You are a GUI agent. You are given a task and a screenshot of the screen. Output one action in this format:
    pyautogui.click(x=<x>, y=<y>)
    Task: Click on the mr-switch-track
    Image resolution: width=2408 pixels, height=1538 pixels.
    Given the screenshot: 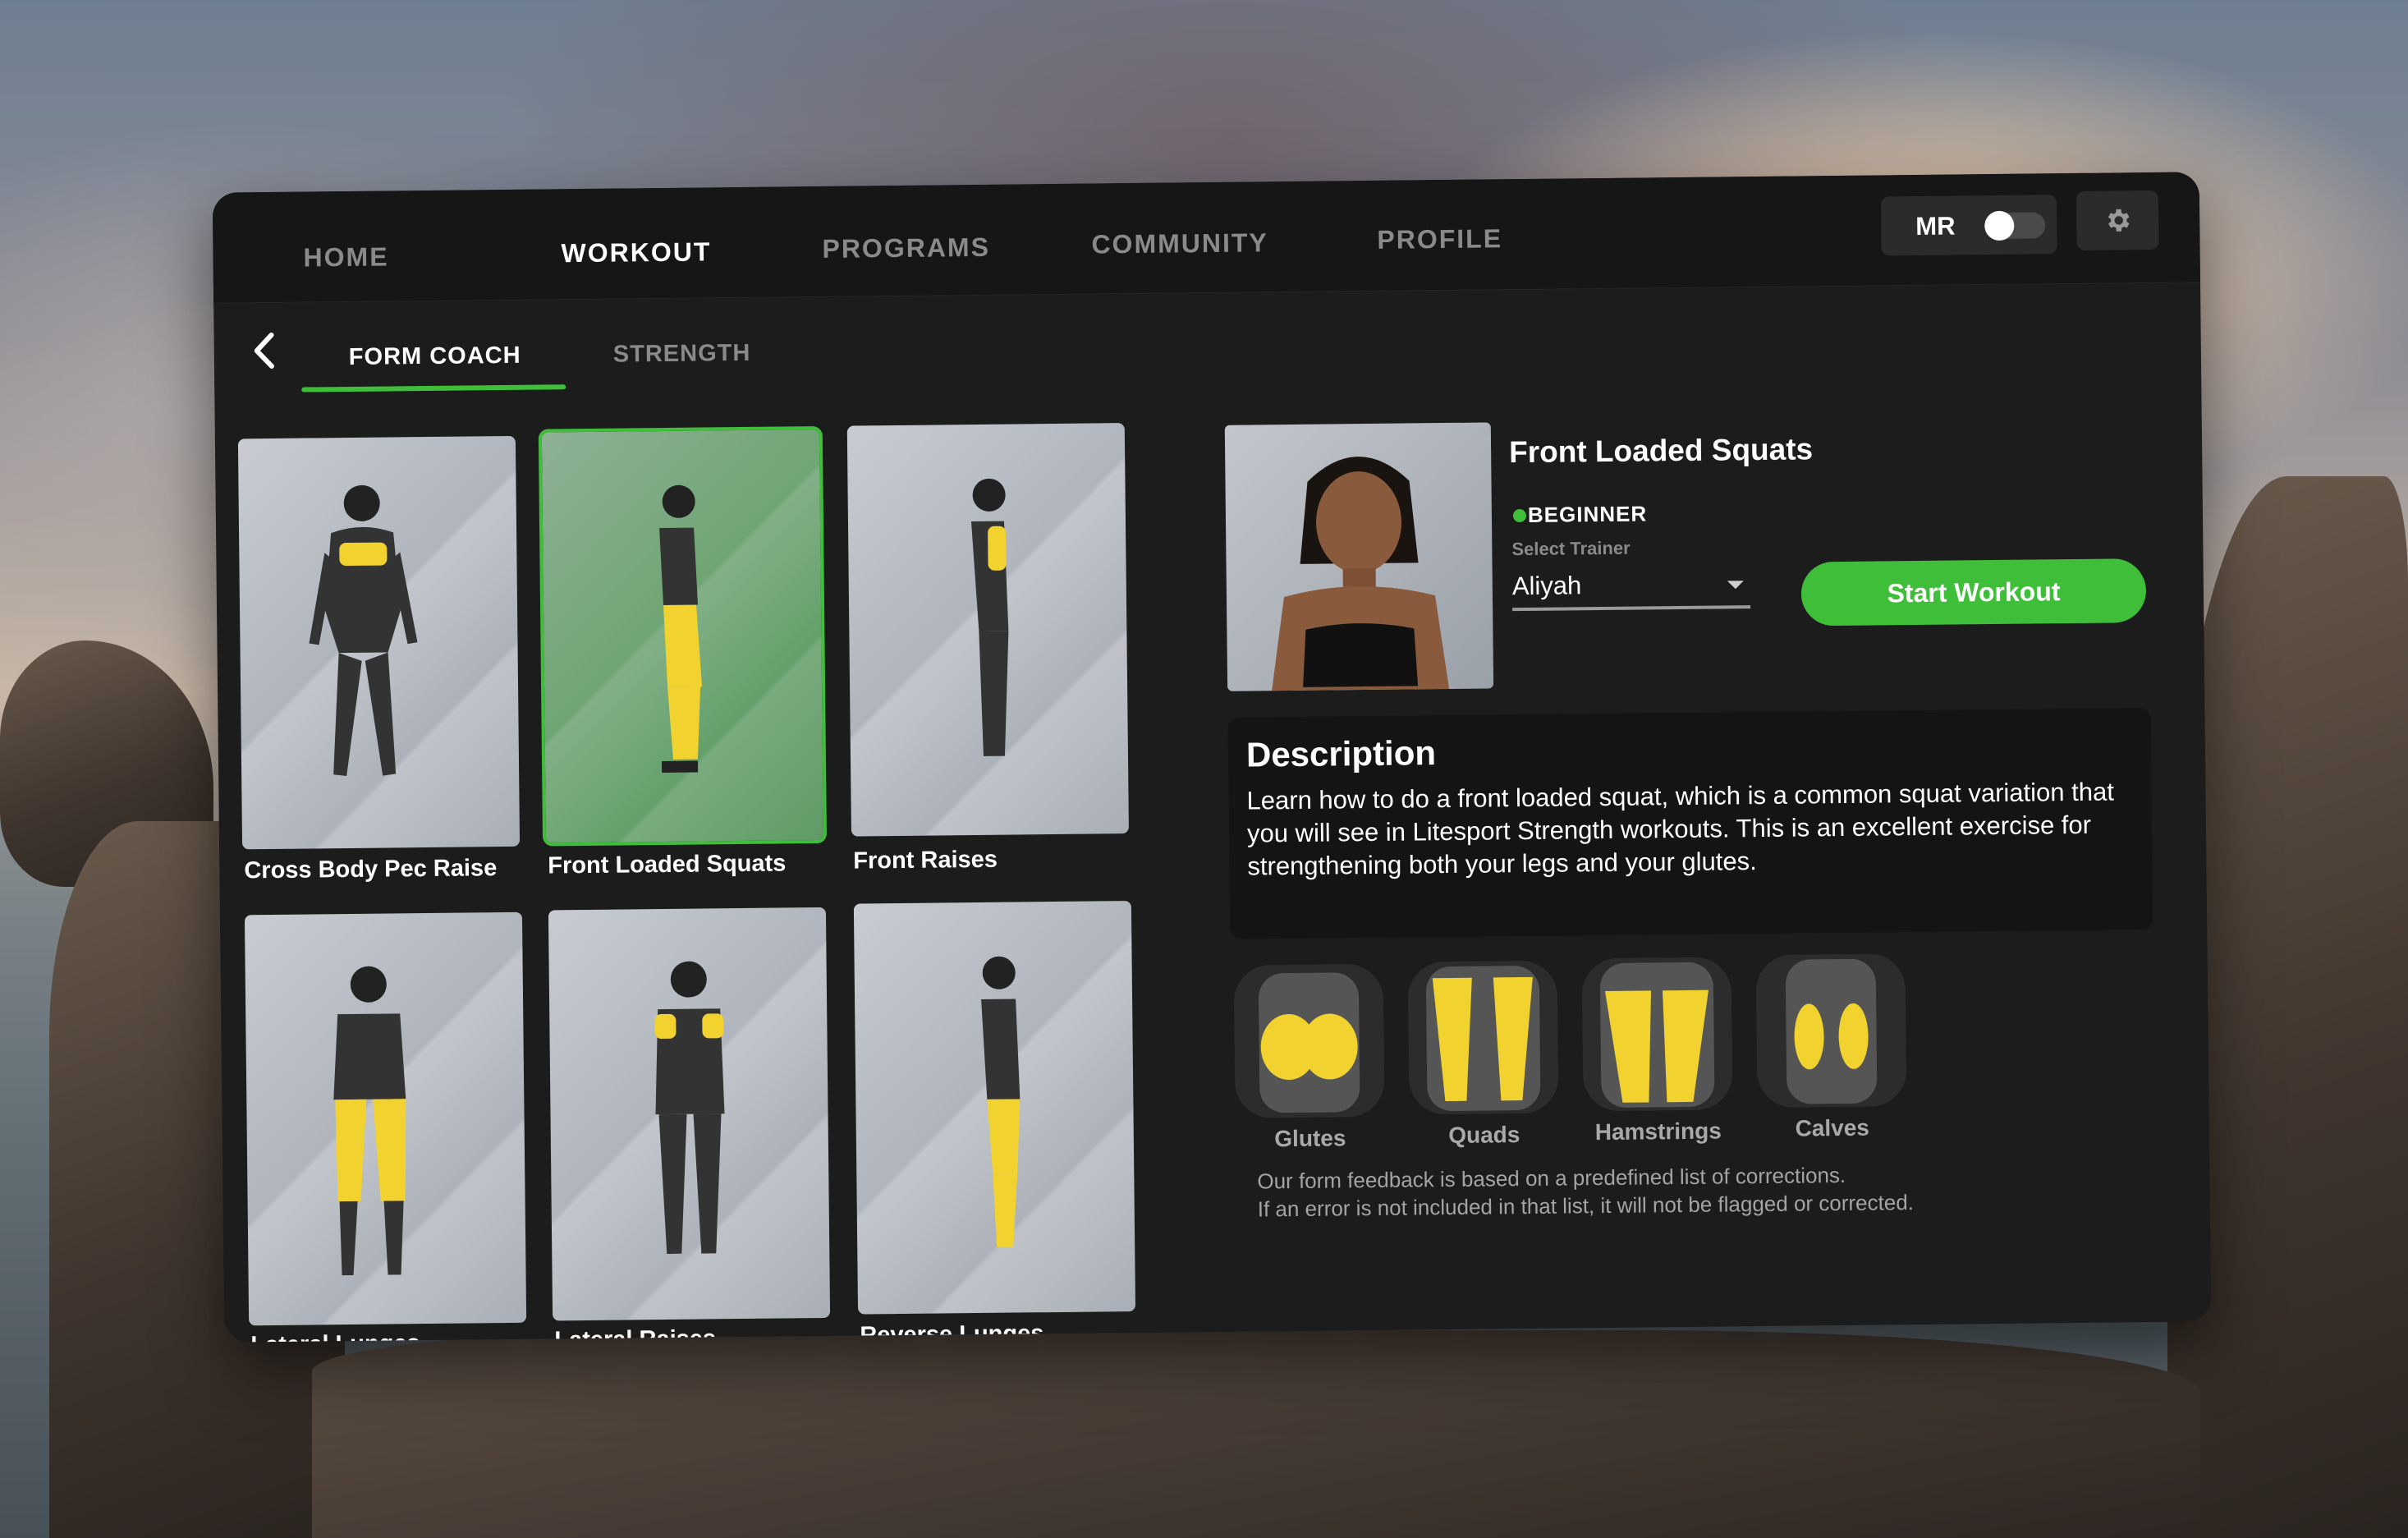 What is the action you would take?
    pyautogui.click(x=2015, y=226)
    